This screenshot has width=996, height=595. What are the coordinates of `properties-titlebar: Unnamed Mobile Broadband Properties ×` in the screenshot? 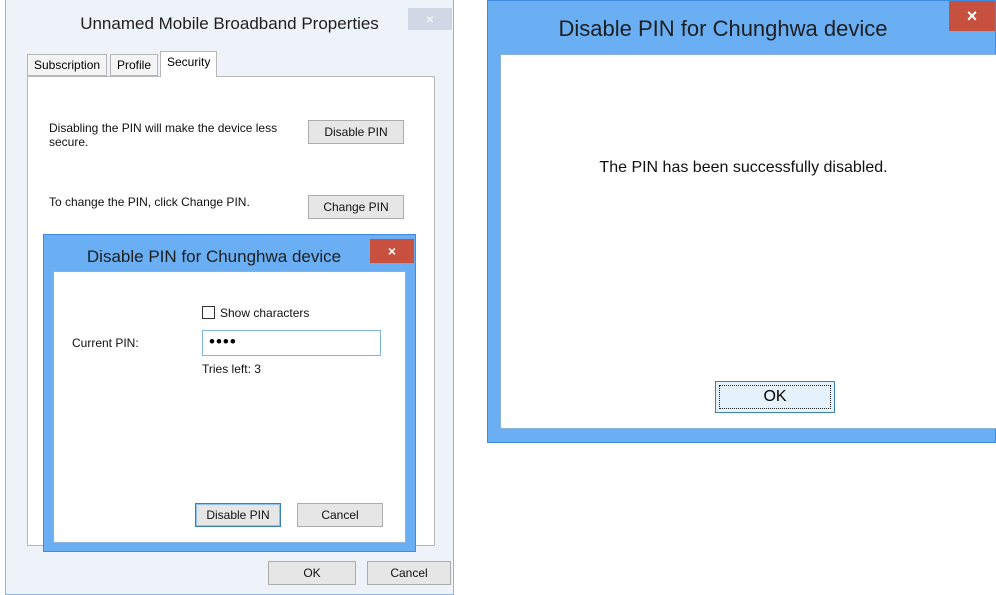 It's located at (229, 23).